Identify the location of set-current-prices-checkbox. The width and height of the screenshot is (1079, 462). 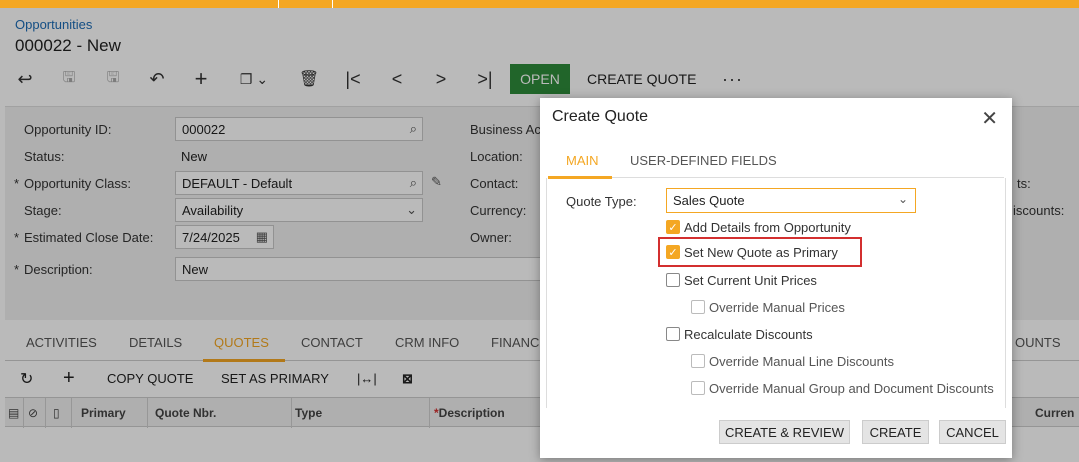
(673, 280).